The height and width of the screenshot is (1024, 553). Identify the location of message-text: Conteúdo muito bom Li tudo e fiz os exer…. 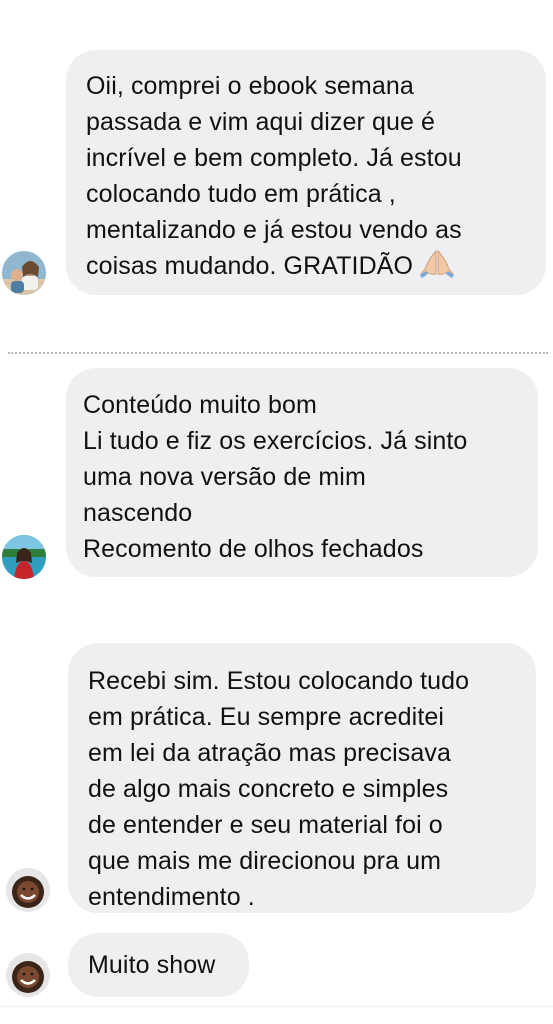
(275, 477).